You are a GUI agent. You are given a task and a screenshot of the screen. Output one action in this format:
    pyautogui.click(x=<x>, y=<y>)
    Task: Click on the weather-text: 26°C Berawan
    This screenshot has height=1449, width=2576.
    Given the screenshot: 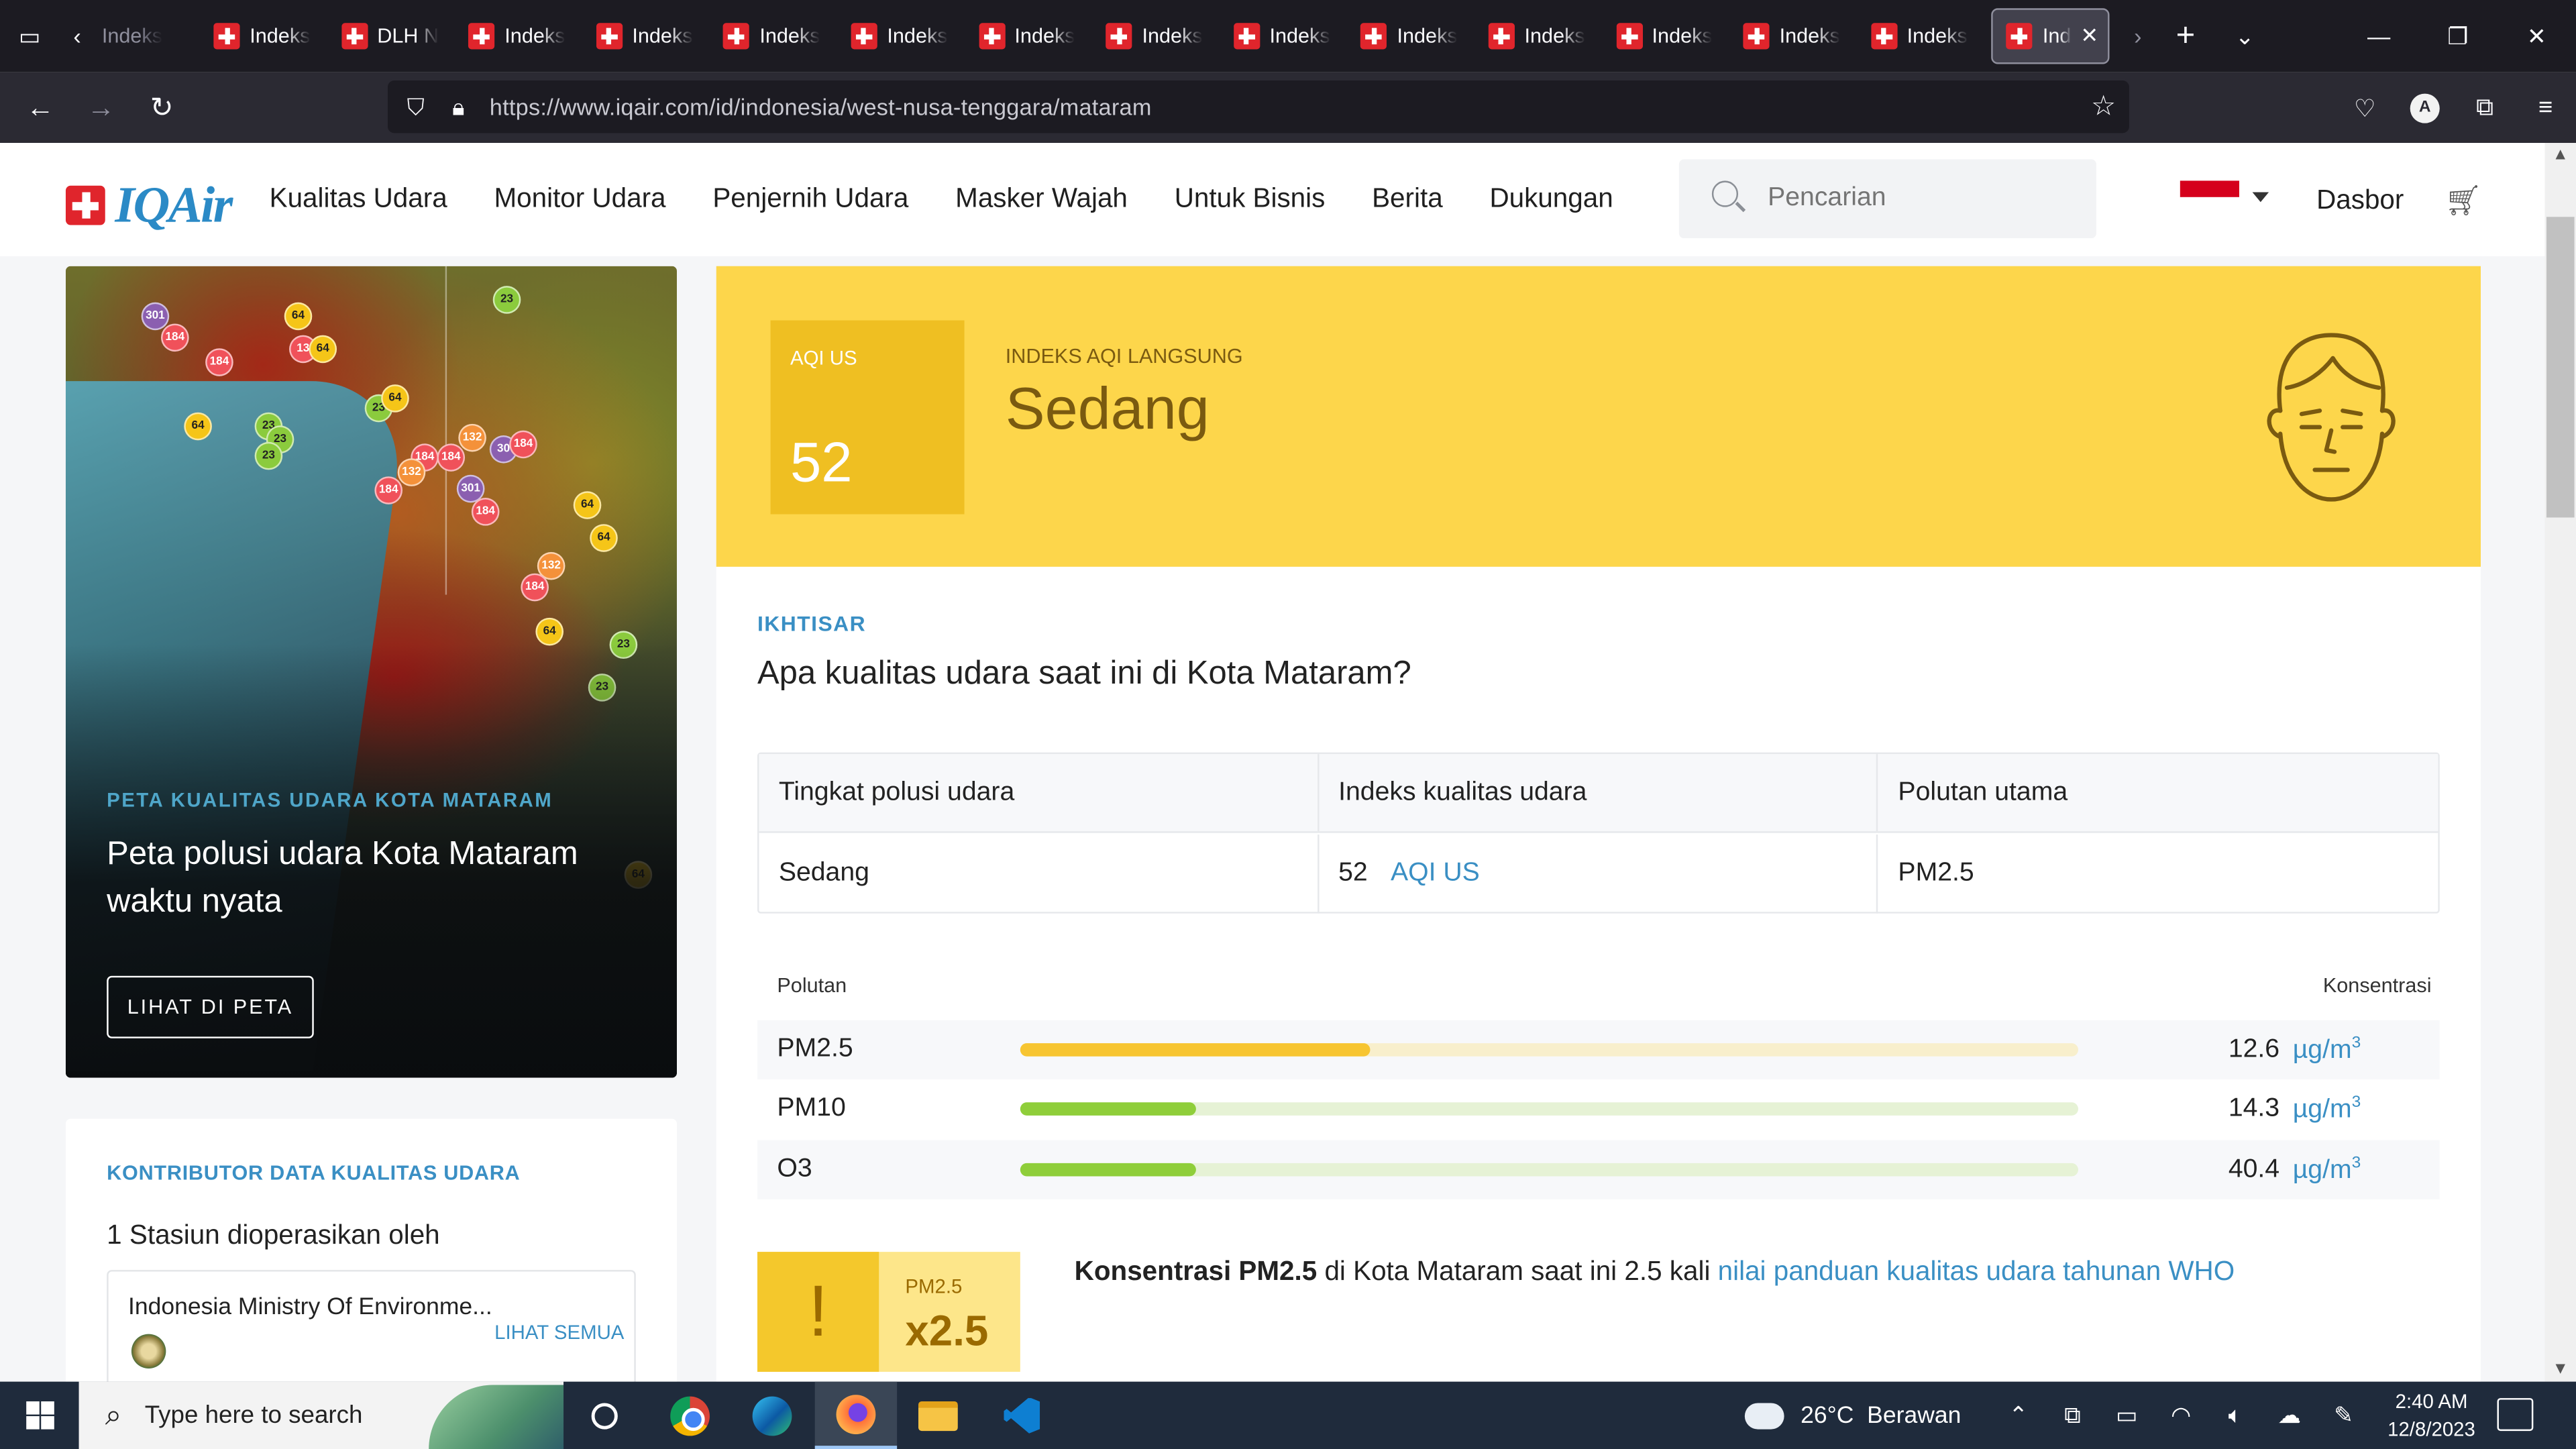 What is the action you would take?
    pyautogui.click(x=1881, y=1415)
    